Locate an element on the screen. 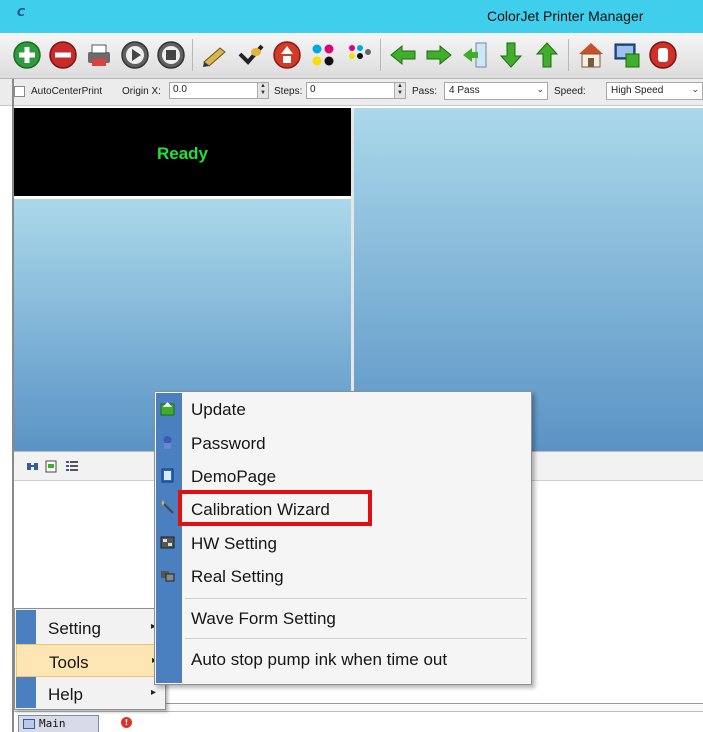  feed-down-button is located at coordinates (511, 55).